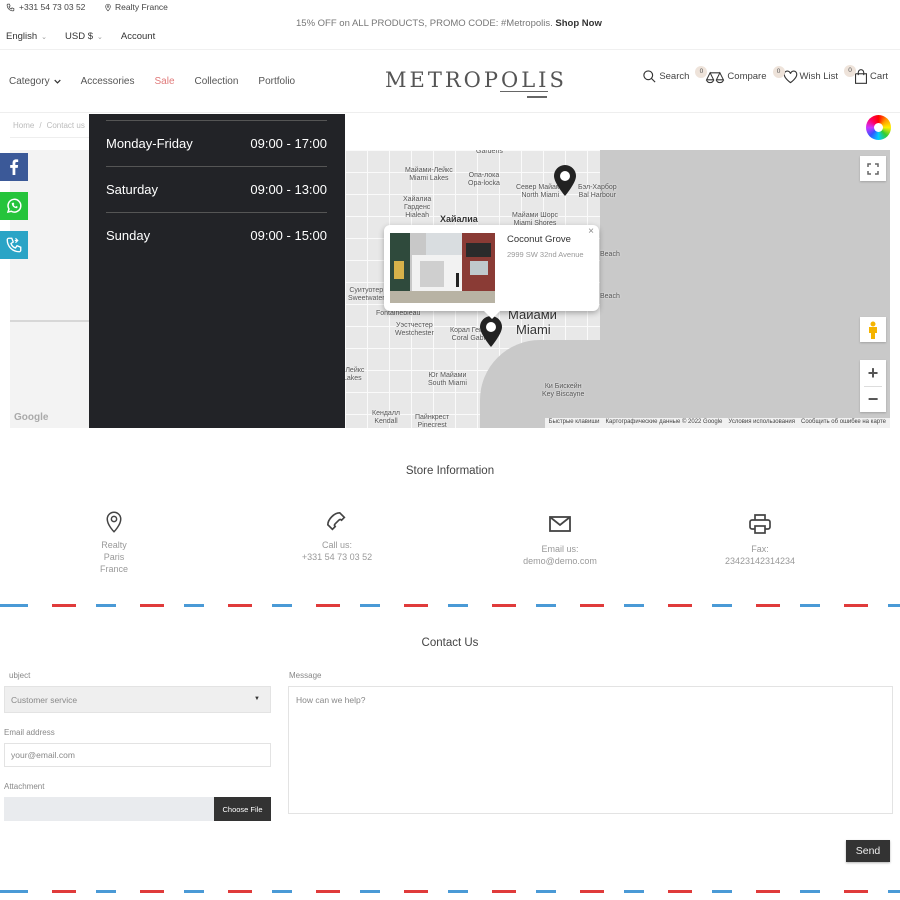 The width and height of the screenshot is (900, 900). Describe the element at coordinates (50, 321) in the screenshot. I see `map-road` at that location.